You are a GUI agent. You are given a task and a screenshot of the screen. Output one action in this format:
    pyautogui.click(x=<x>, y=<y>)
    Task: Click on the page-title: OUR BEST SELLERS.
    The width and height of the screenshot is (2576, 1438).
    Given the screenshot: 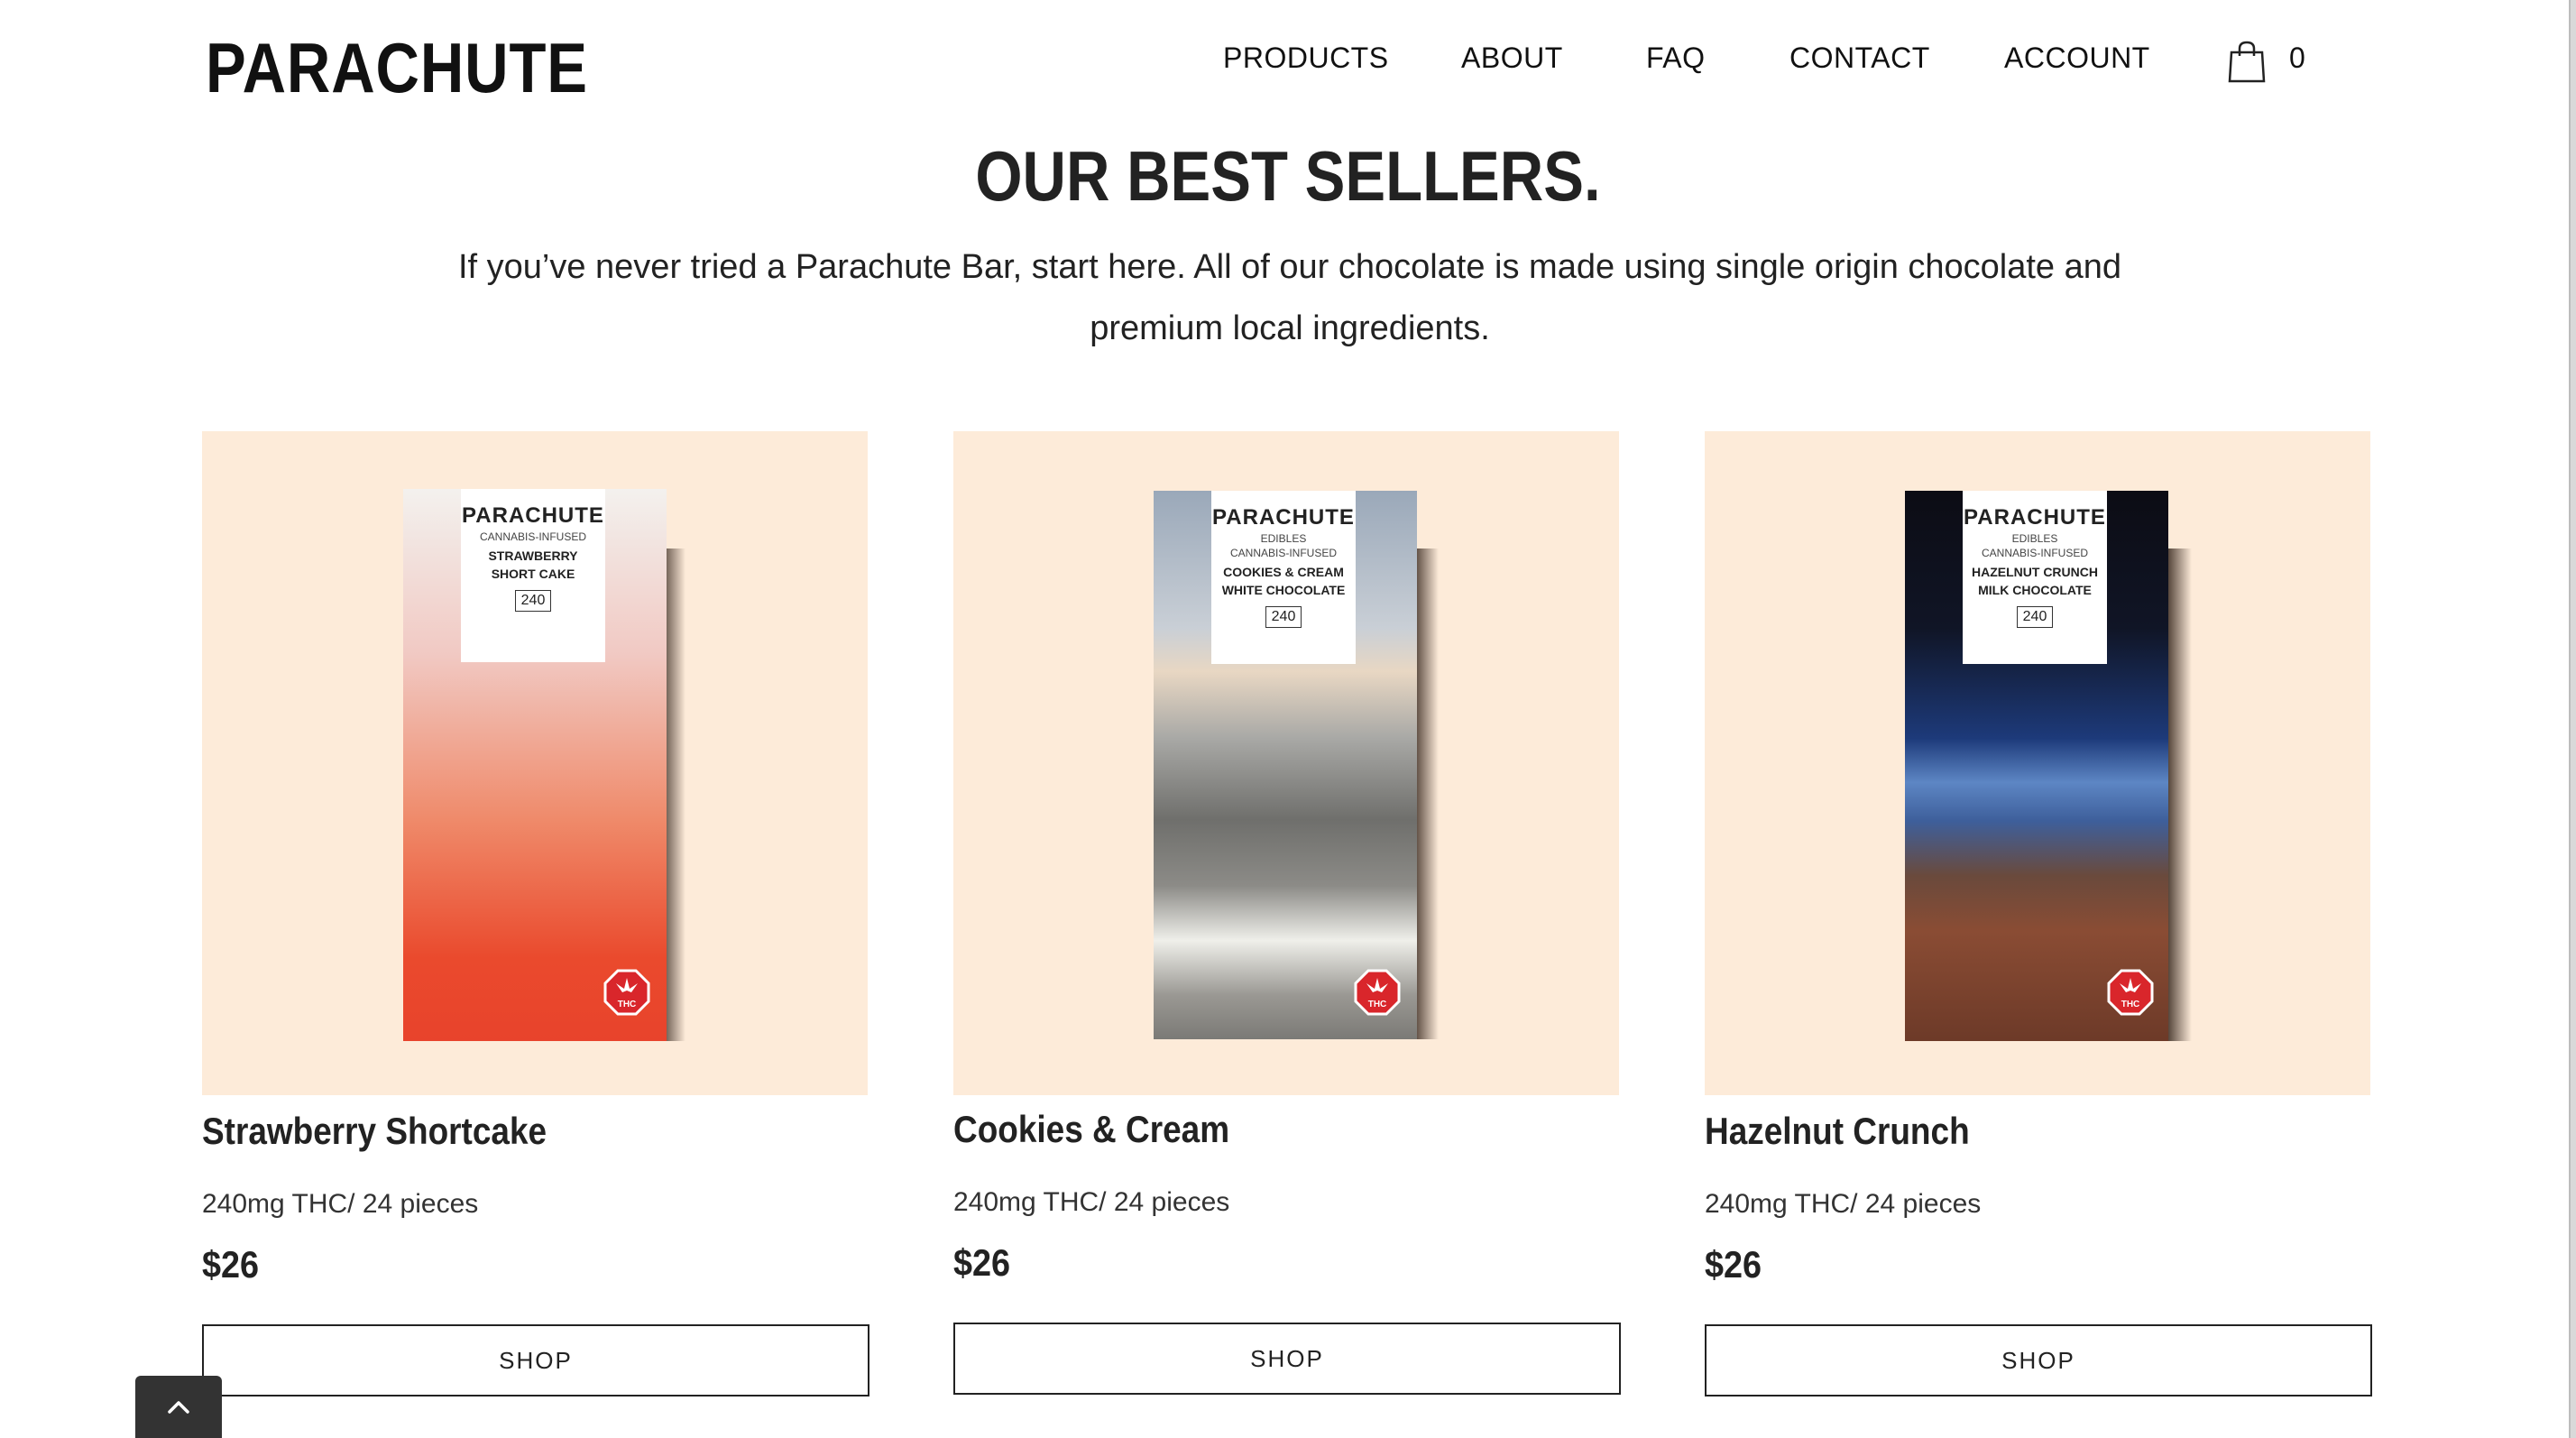 What is the action you would take?
    pyautogui.click(x=1288, y=176)
    